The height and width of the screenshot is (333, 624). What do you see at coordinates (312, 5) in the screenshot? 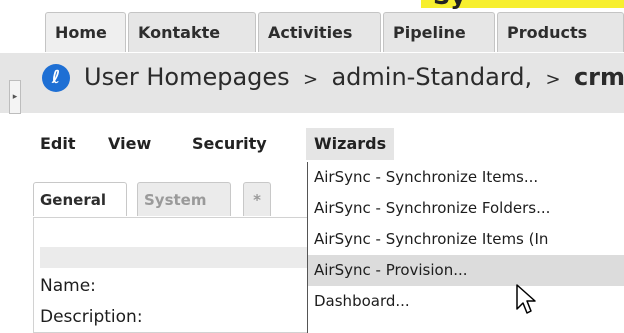
I see `top-cutoff-strip: Sy` at bounding box center [312, 5].